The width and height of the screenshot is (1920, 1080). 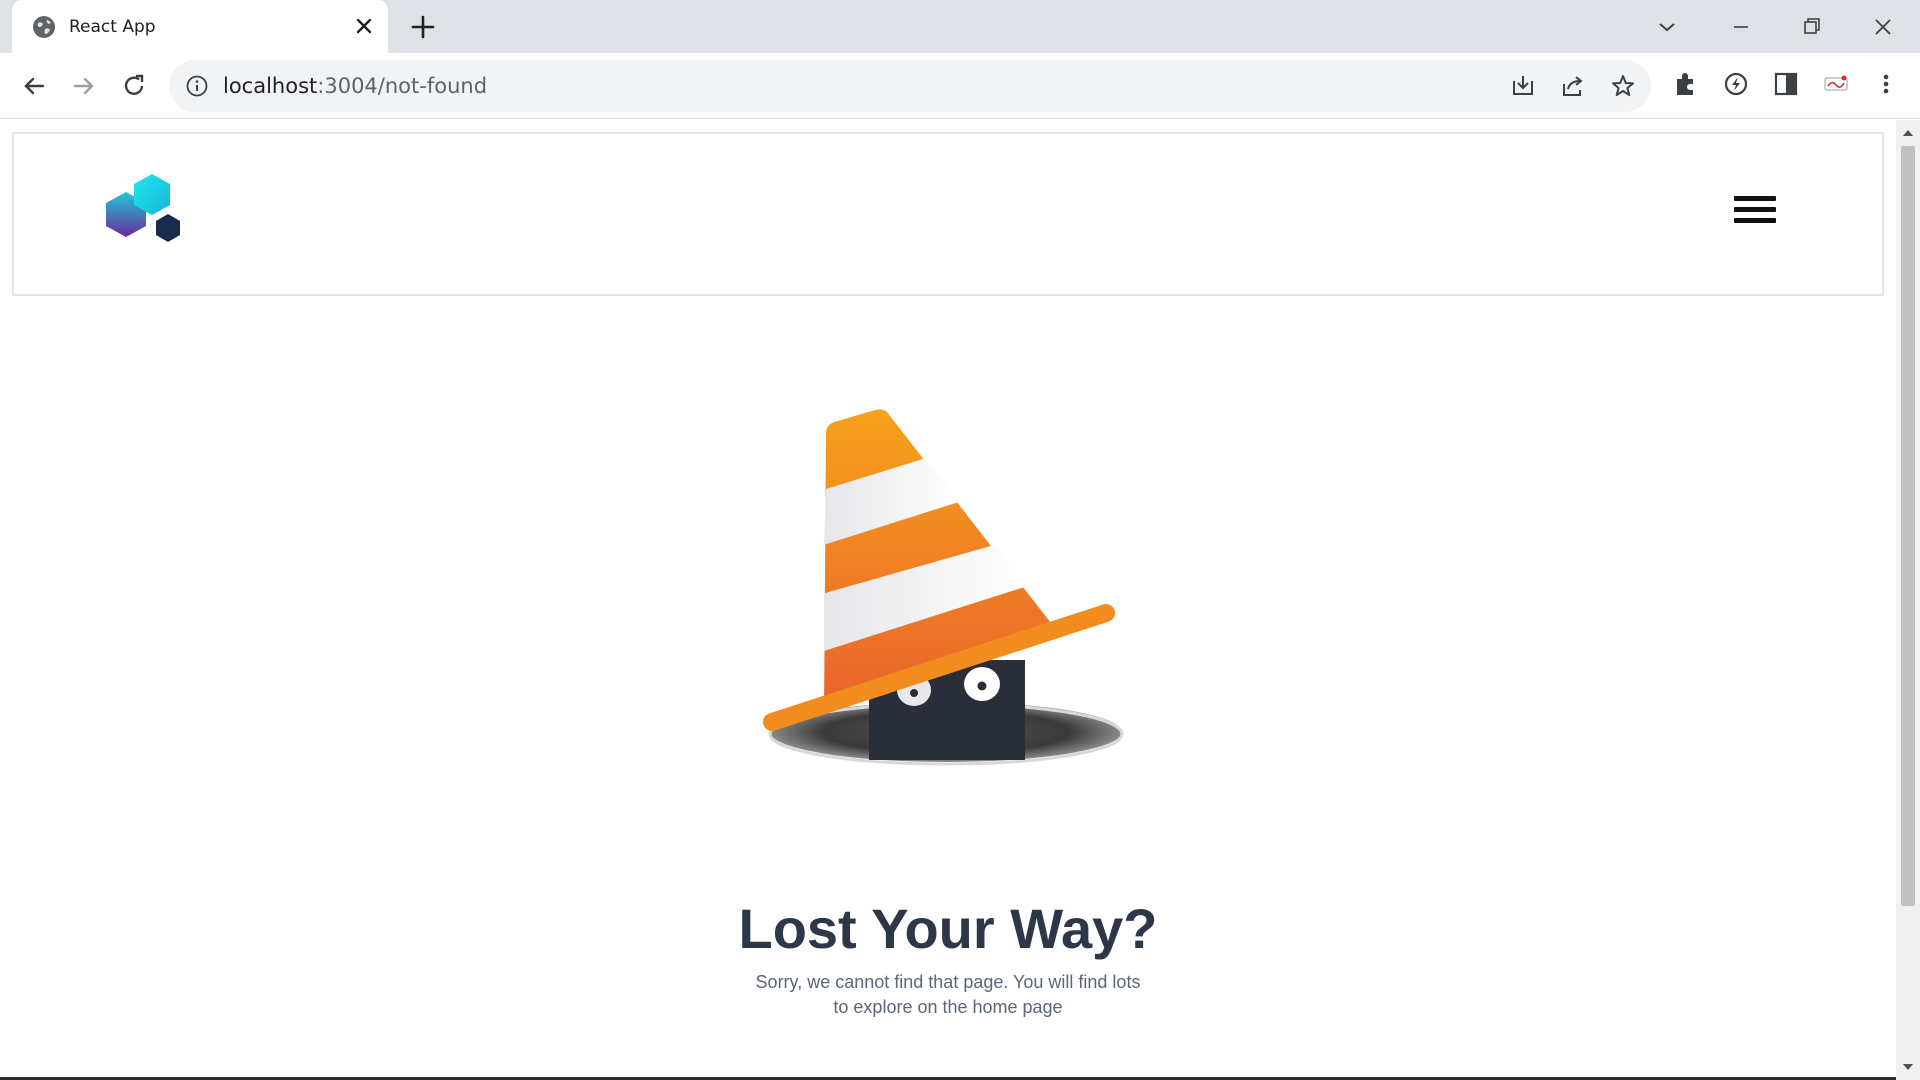 What do you see at coordinates (1741, 27) in the screenshot?
I see `minimize-icon` at bounding box center [1741, 27].